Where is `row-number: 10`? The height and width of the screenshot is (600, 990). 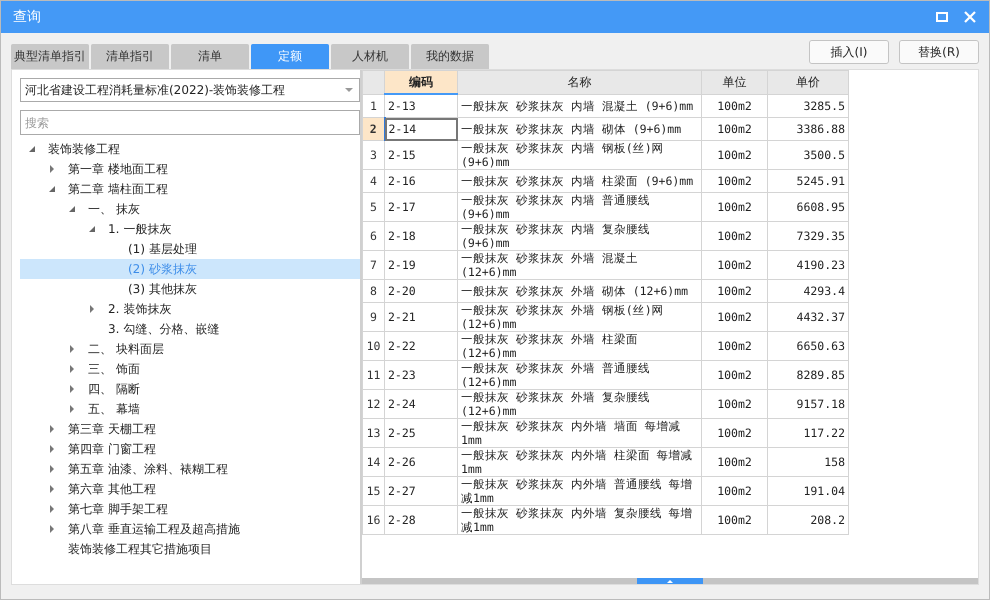
row-number: 10 is located at coordinates (373, 346).